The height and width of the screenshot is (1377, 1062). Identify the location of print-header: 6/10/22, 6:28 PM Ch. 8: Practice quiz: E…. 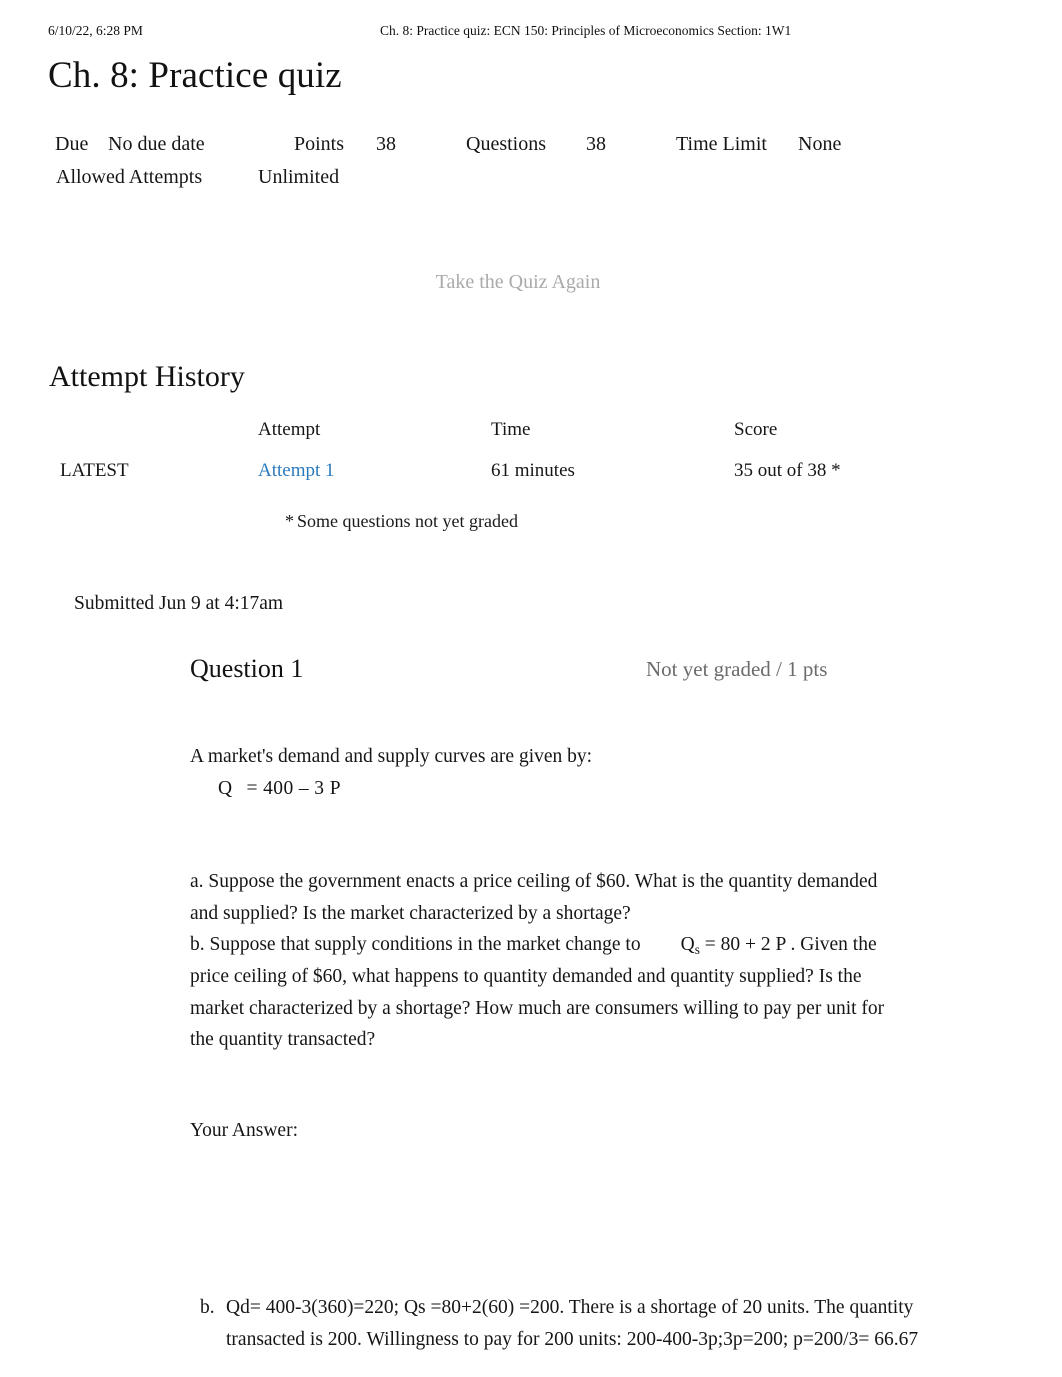
(531, 31).